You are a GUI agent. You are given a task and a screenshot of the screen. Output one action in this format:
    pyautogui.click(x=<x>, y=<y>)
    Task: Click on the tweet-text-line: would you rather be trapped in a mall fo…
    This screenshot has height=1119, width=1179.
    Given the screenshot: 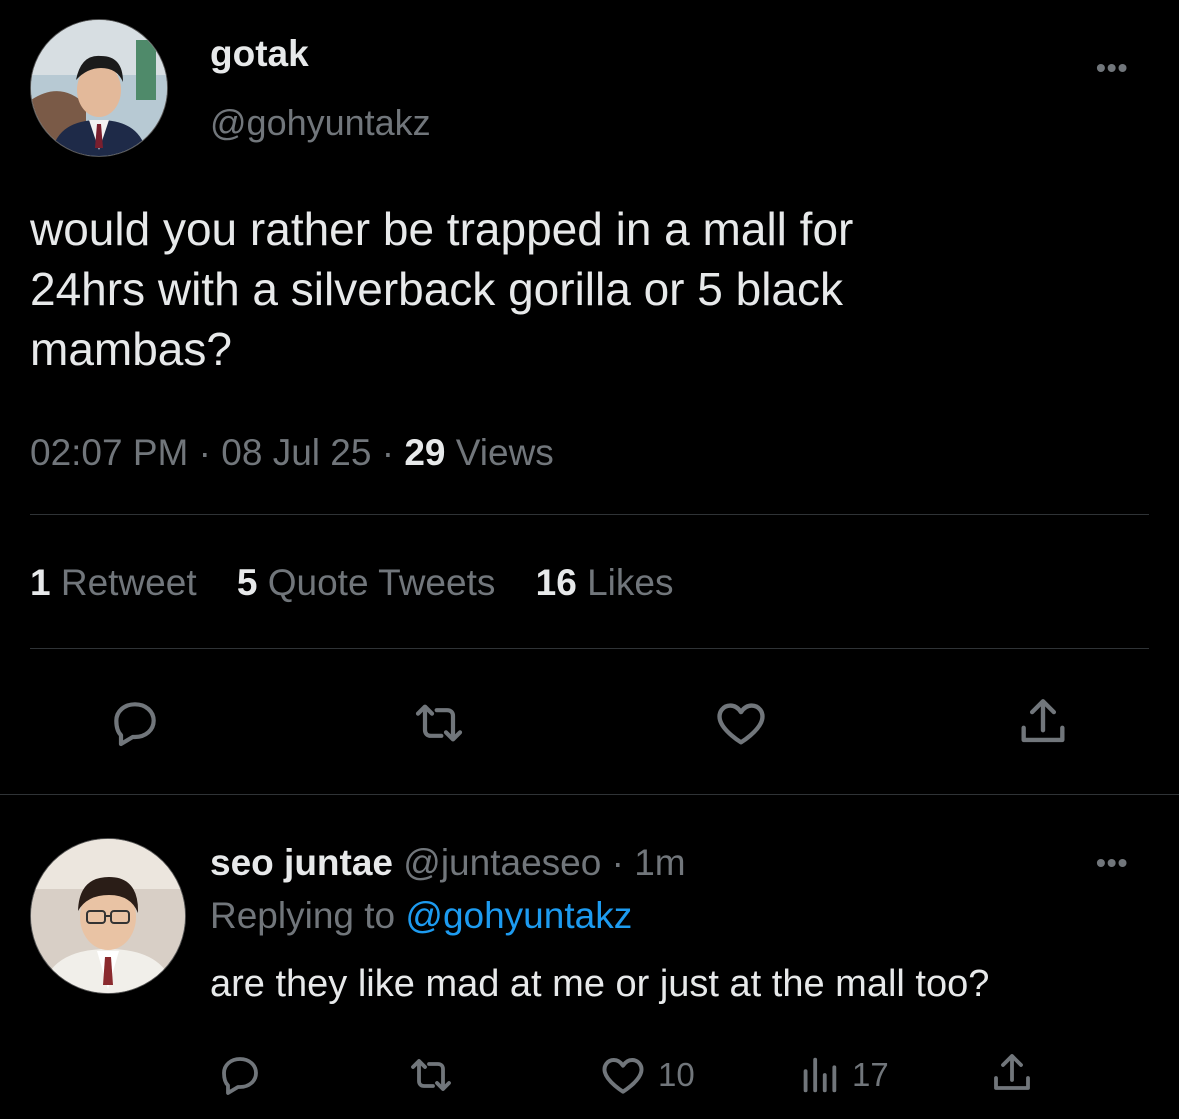 What is the action you would take?
    pyautogui.click(x=442, y=229)
    